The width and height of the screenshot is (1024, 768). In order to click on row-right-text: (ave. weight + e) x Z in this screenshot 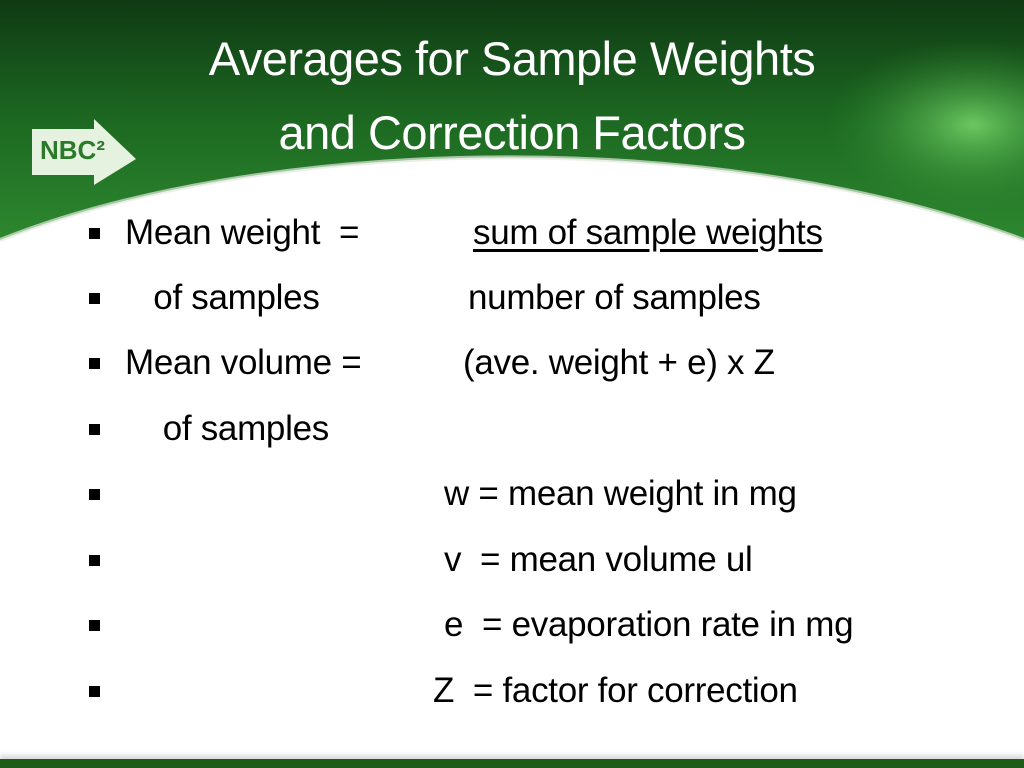, I will do `click(619, 362)`.